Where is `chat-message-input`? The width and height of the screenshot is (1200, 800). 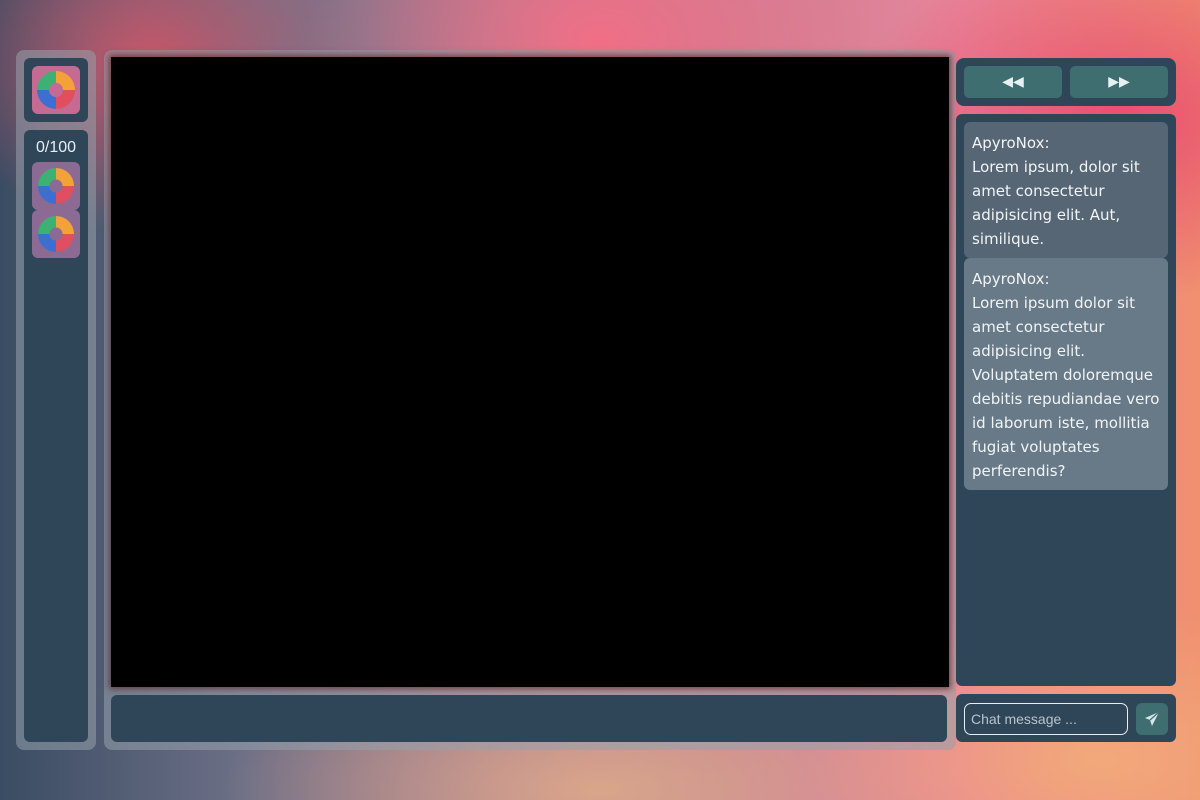
chat-message-input is located at coordinates (1046, 719).